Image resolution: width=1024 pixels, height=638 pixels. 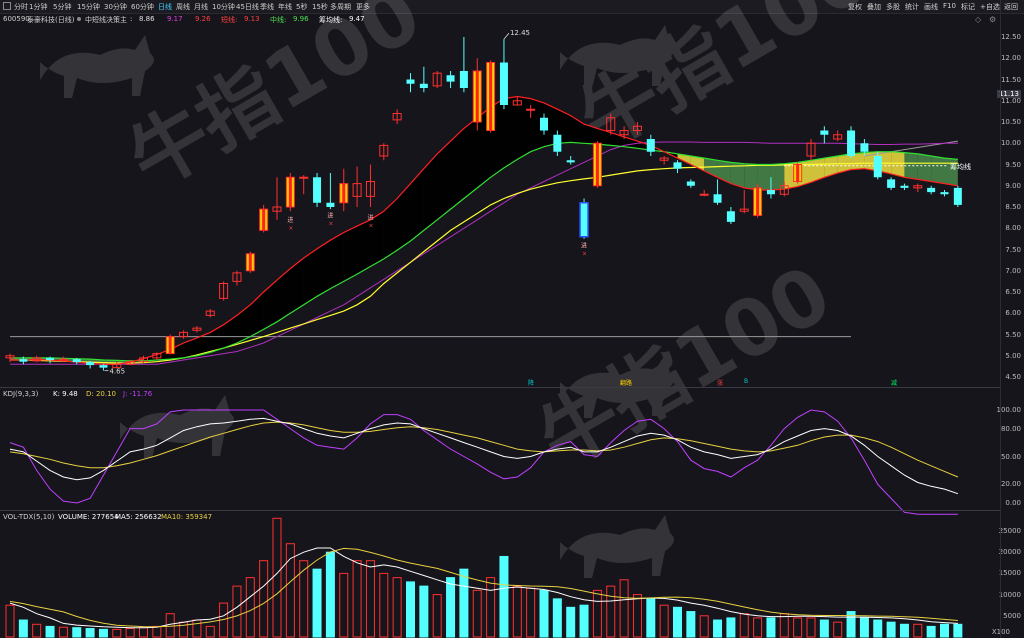 I want to click on volume-axis-label: 15000, so click(x=1009, y=573).